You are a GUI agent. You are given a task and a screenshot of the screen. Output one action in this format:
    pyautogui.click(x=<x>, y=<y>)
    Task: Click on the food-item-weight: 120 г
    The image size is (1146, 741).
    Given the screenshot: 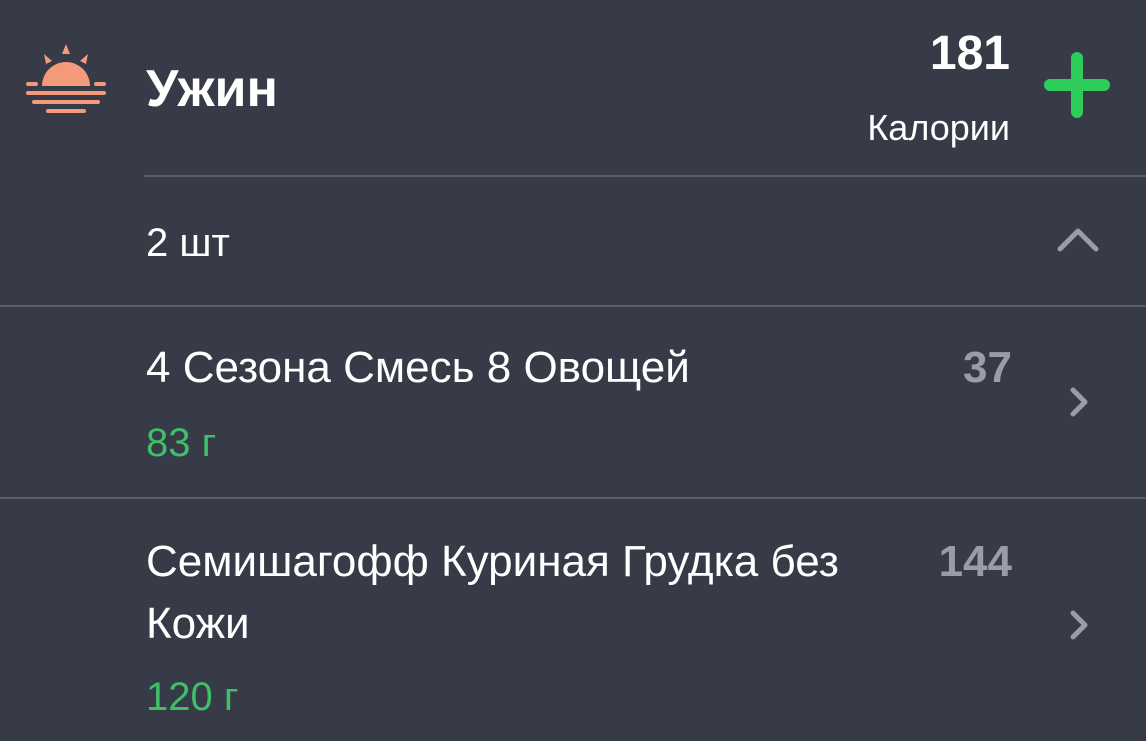 What is the action you would take?
    pyautogui.click(x=192, y=697)
    